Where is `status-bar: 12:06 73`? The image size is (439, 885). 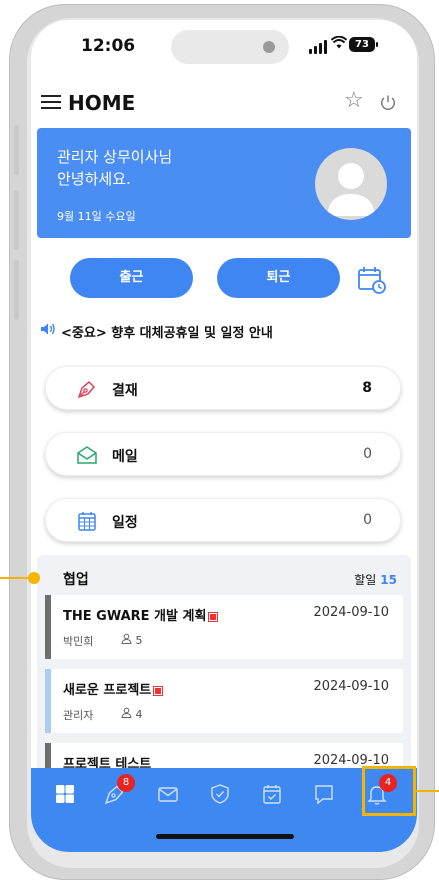
status-bar: 12:06 73 is located at coordinates (224, 49).